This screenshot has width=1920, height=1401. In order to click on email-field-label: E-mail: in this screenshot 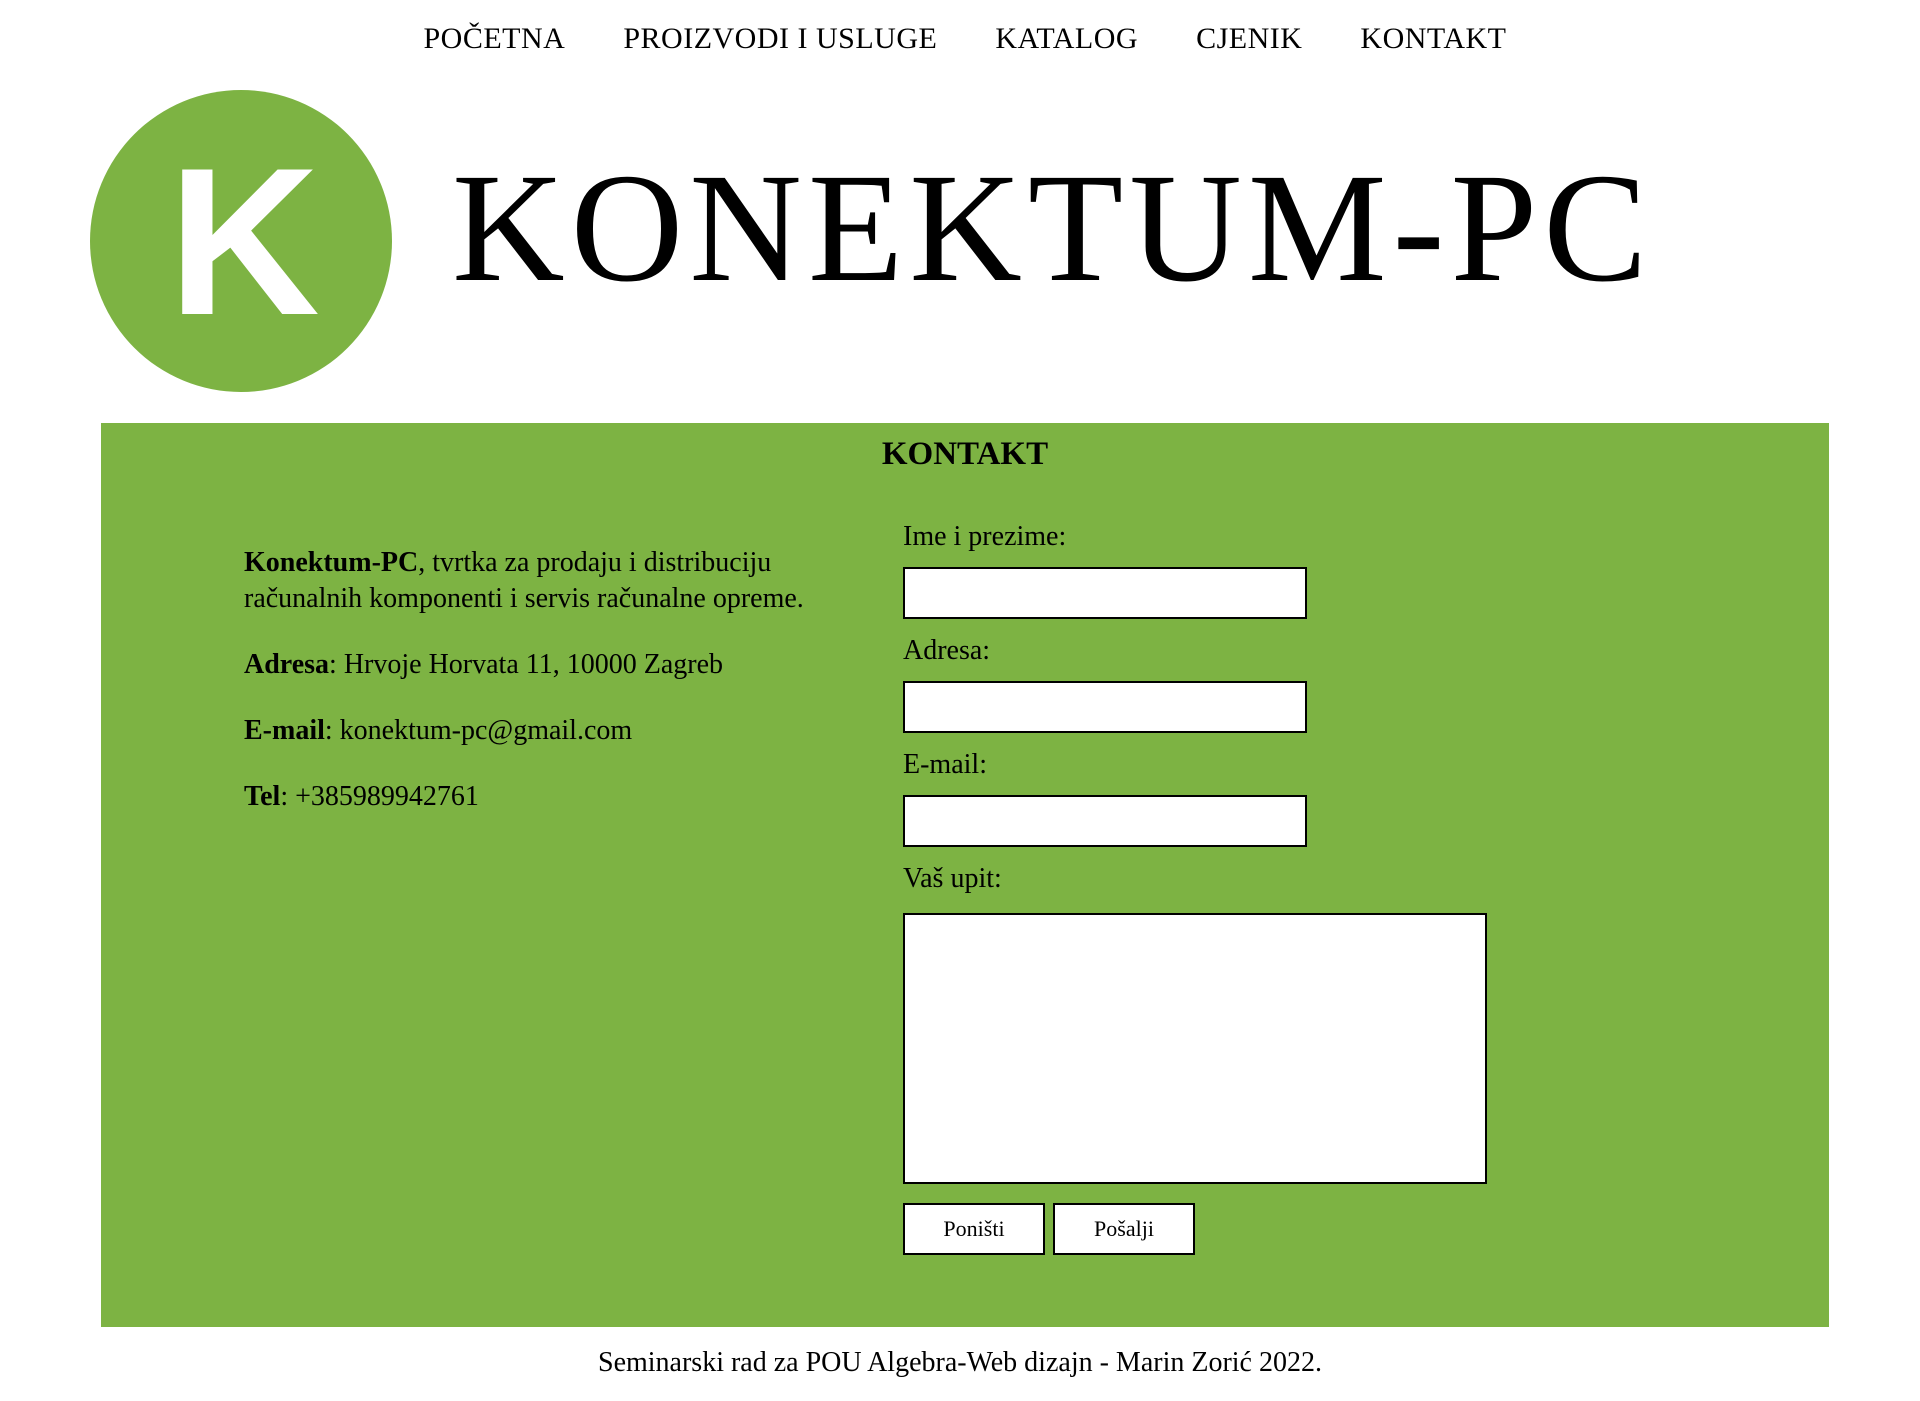, I will do `click(945, 764)`.